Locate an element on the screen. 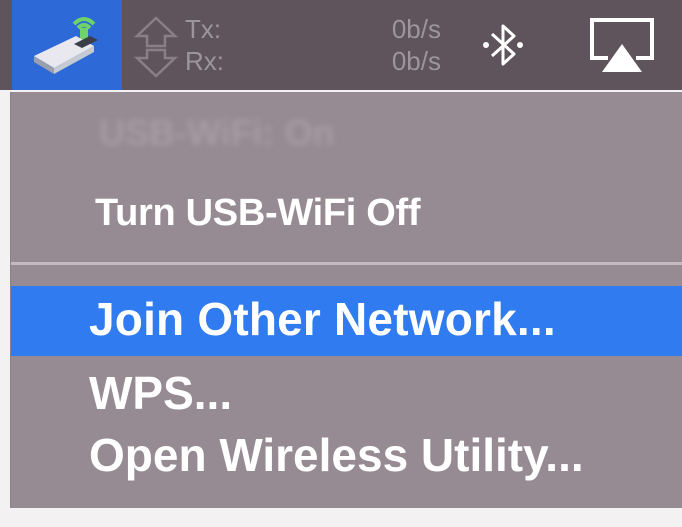 Image resolution: width=682 pixels, height=527 pixels. network-throughput-indicator: Tx: 0b/s Rx: 0b/s is located at coordinates (290, 45).